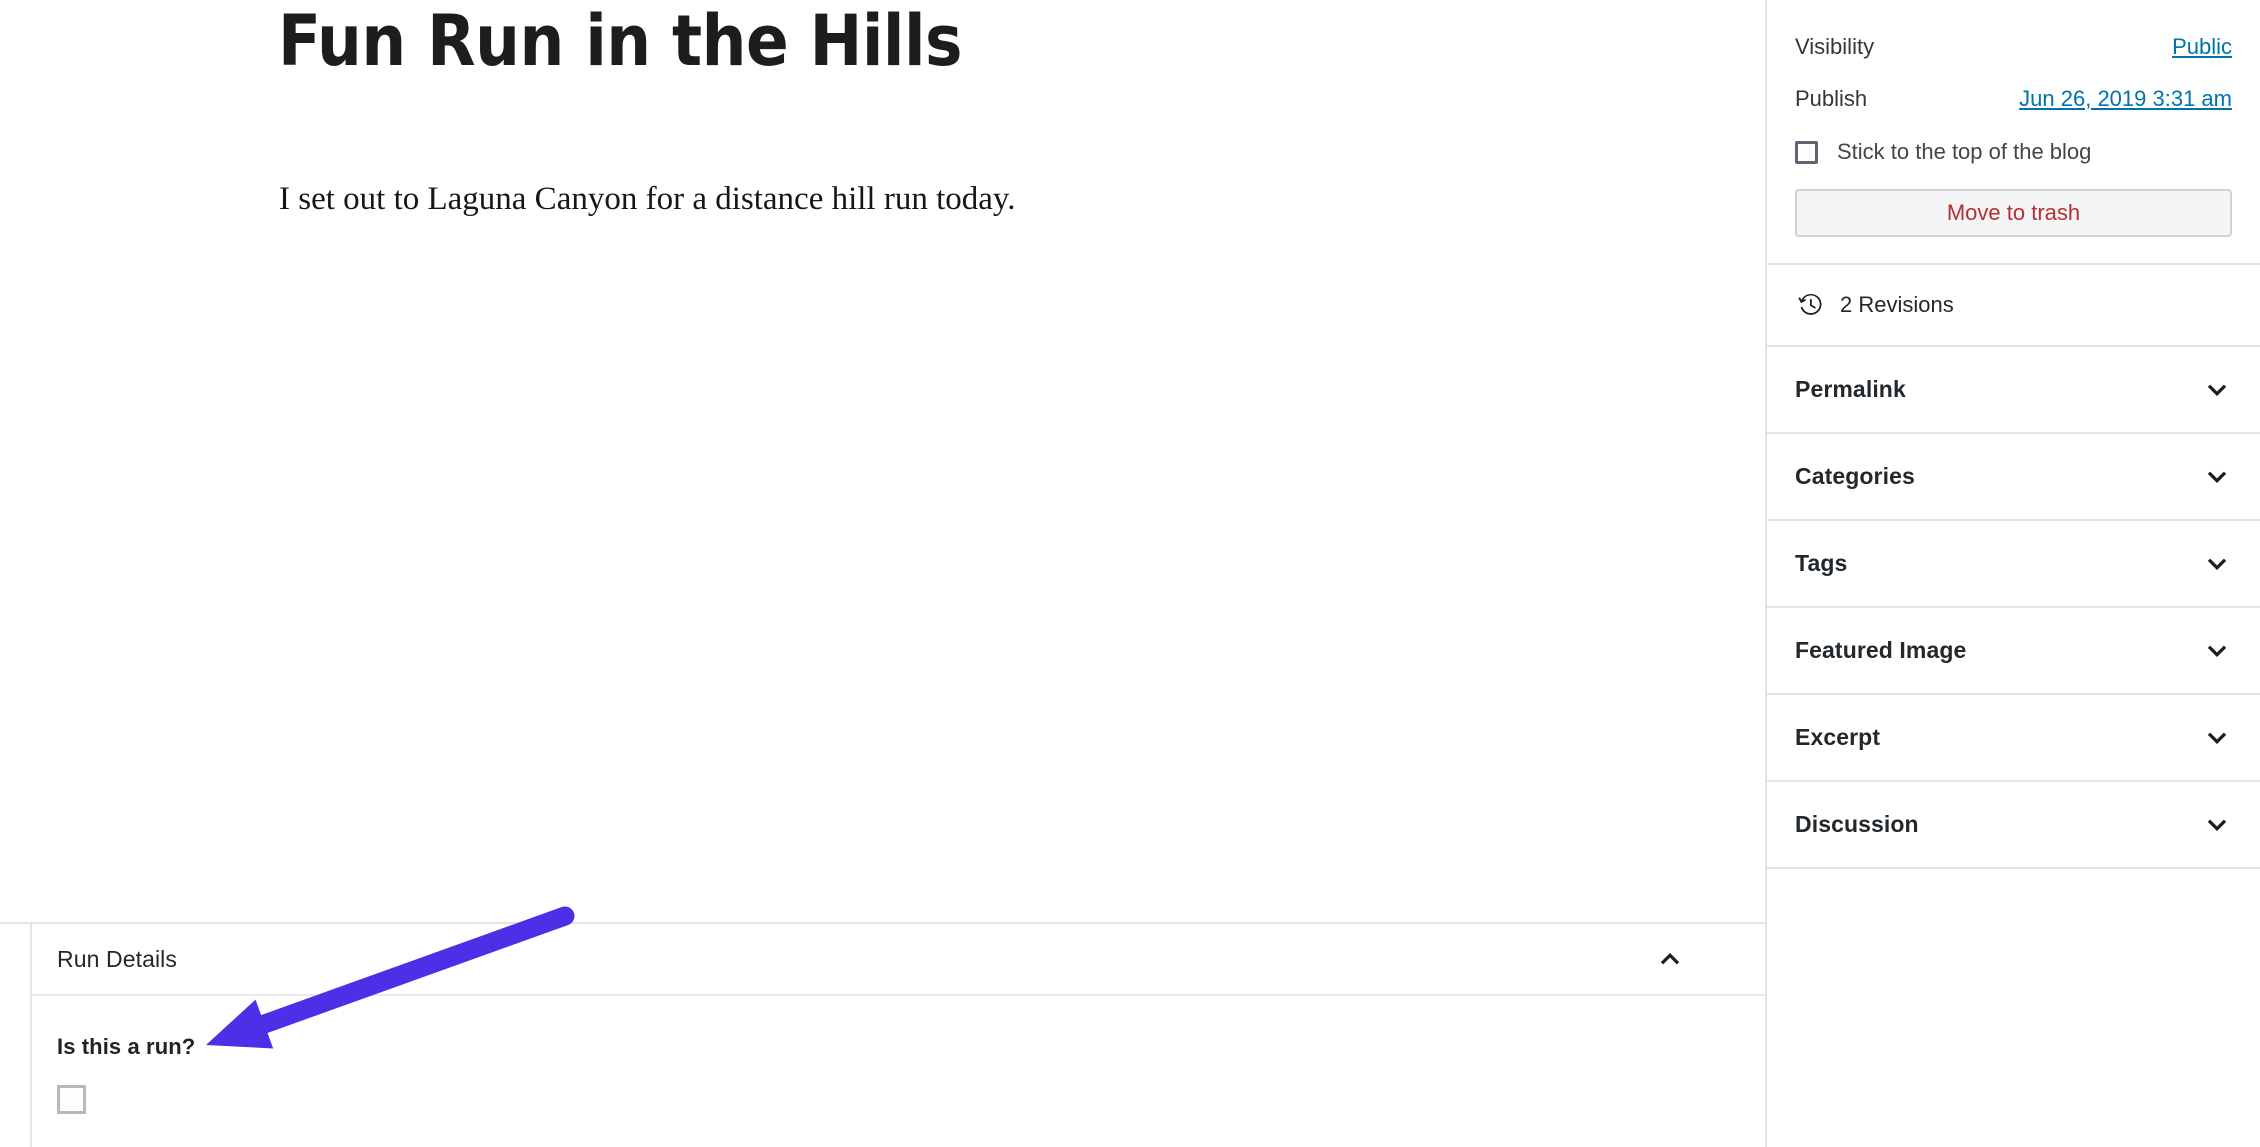  Describe the element at coordinates (2202, 47) in the screenshot. I see `visibility-value-button: Public` at that location.